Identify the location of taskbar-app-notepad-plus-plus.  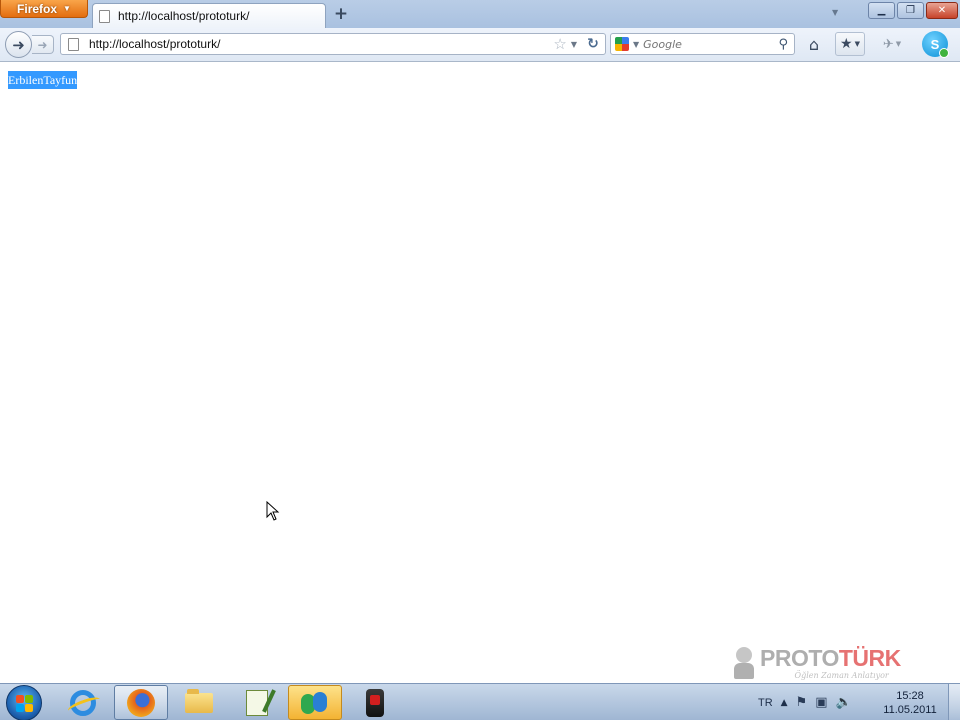
(257, 702).